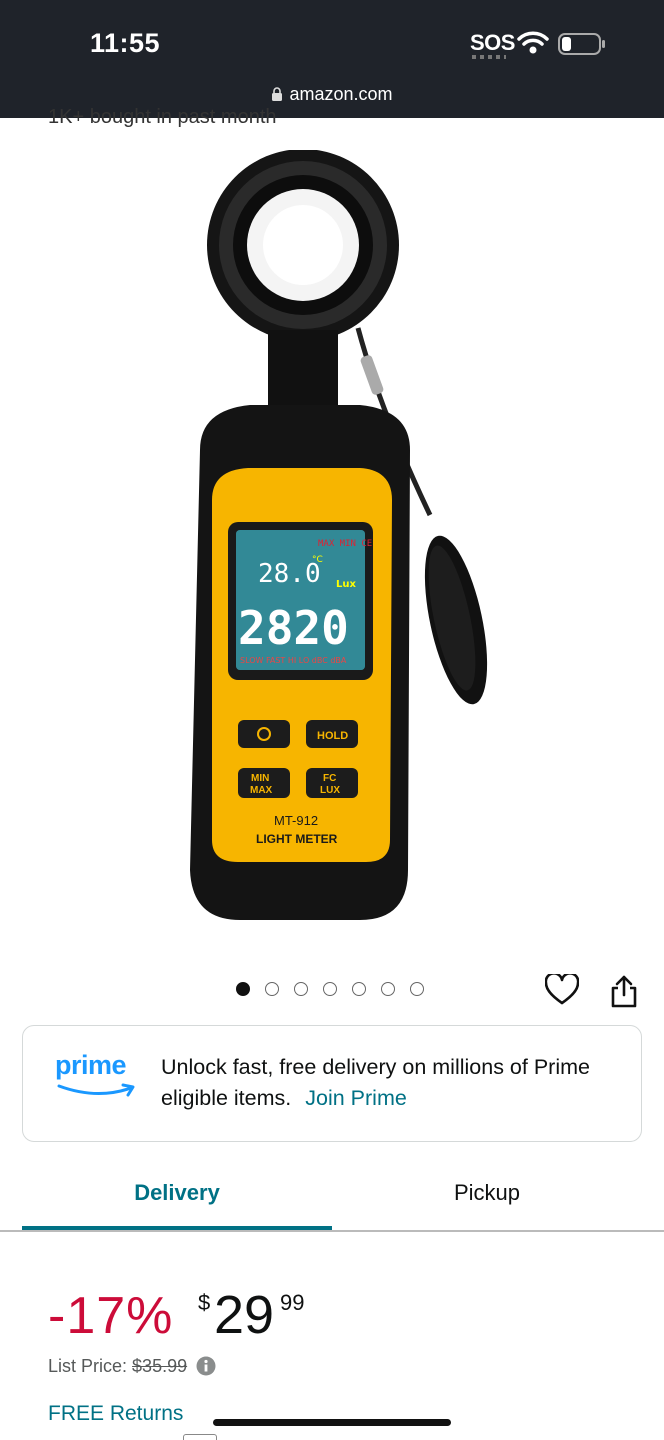  I want to click on svg-text: HOLD, so click(332, 736).